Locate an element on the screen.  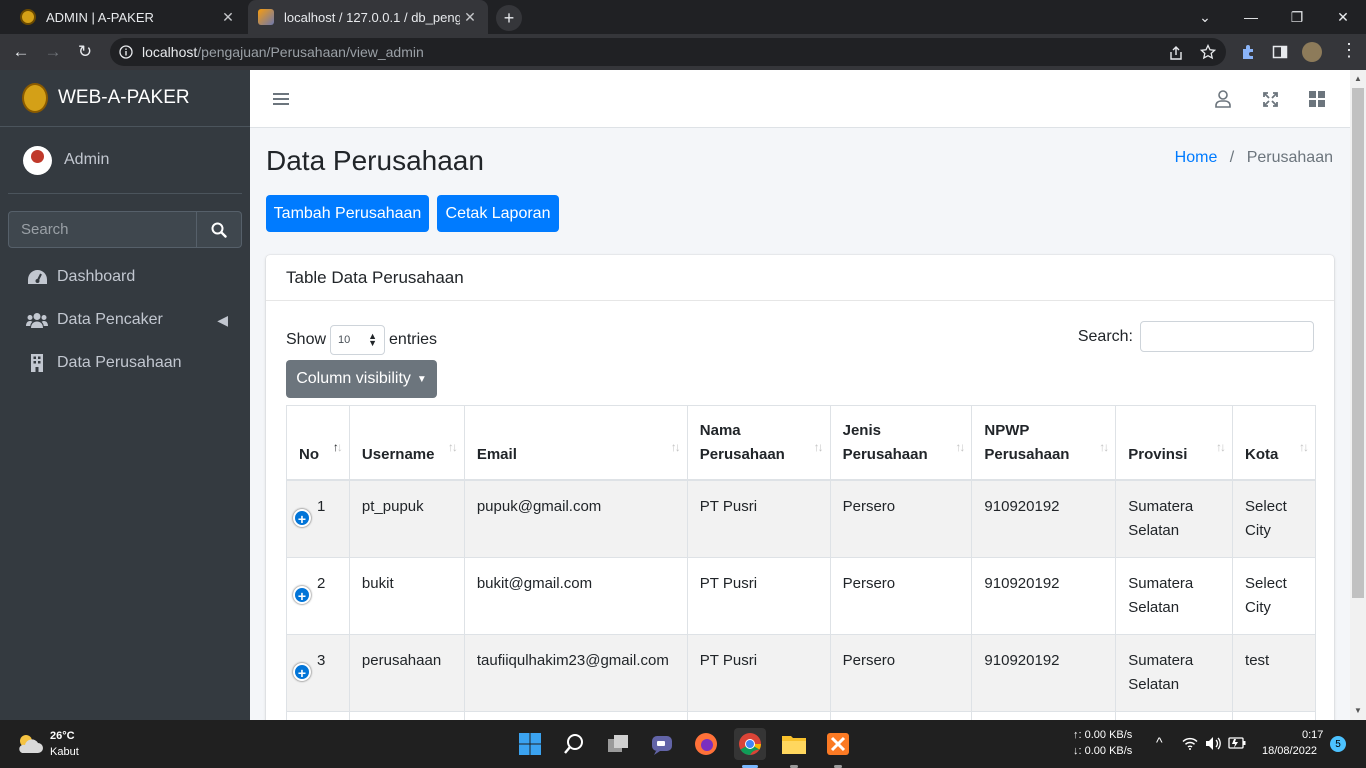
column-header-npwp-perusahaan: NPWP Perusahaan ↑↓ is located at coordinates (1044, 443).